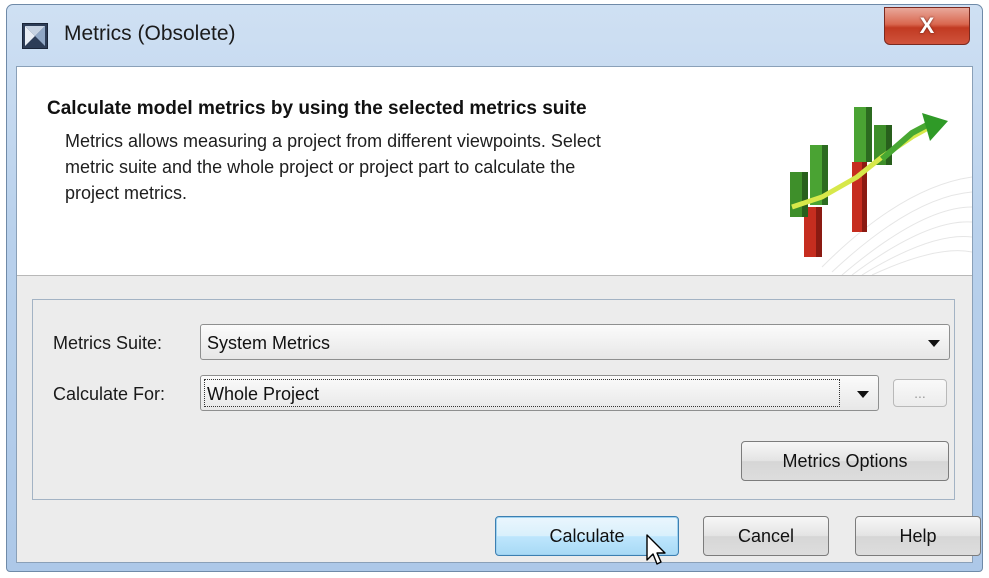 The image size is (989, 578). I want to click on metrics-options-button: Metrics Options, so click(845, 461).